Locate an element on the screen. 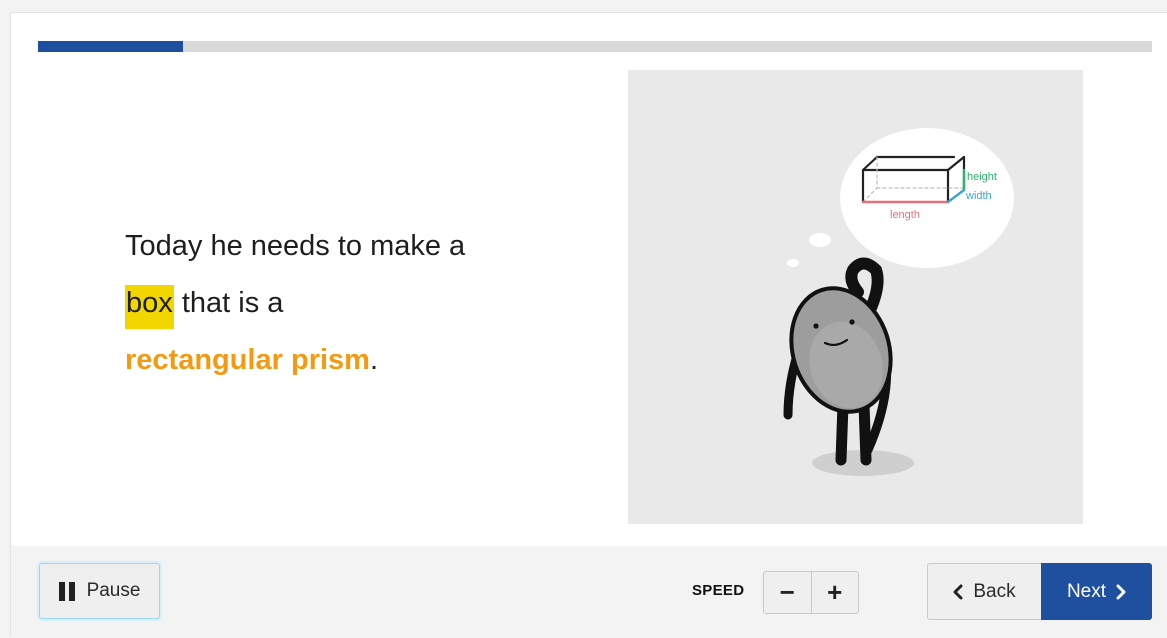  pause-button: Pause is located at coordinates (99, 591).